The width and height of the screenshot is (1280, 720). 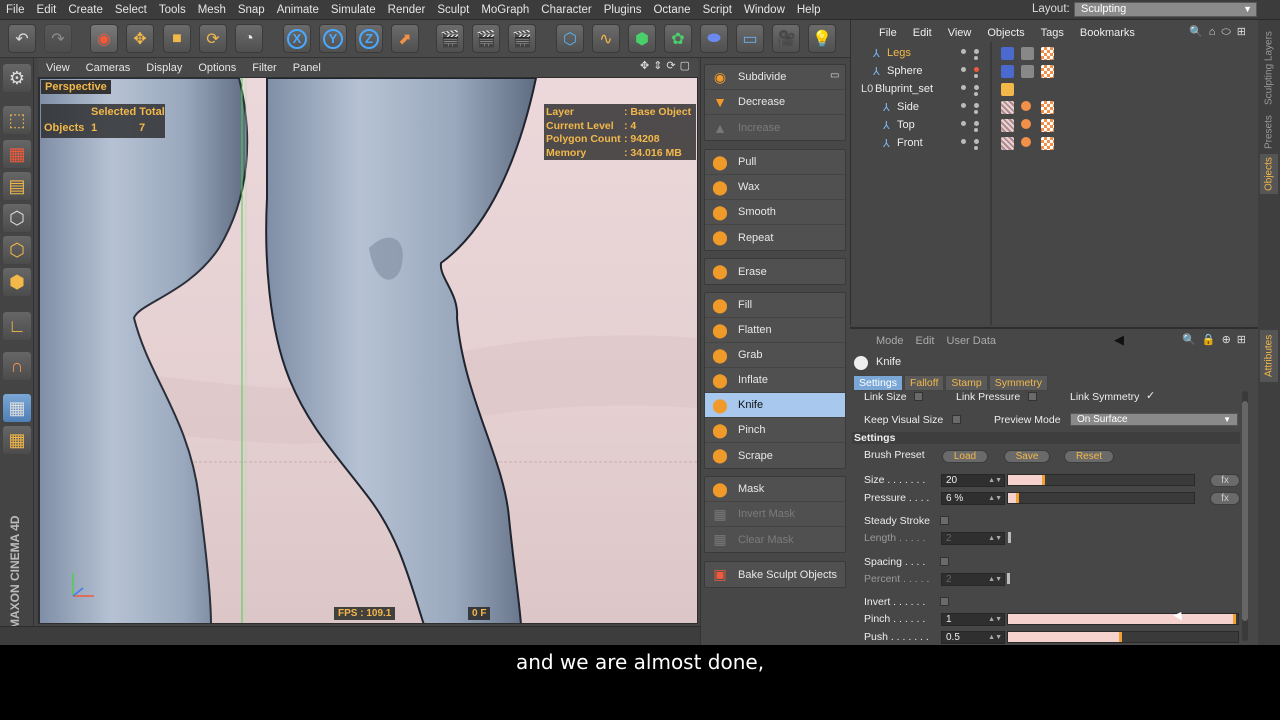 What do you see at coordinates (164, 68) in the screenshot?
I see `viewport-menu-display: Display` at bounding box center [164, 68].